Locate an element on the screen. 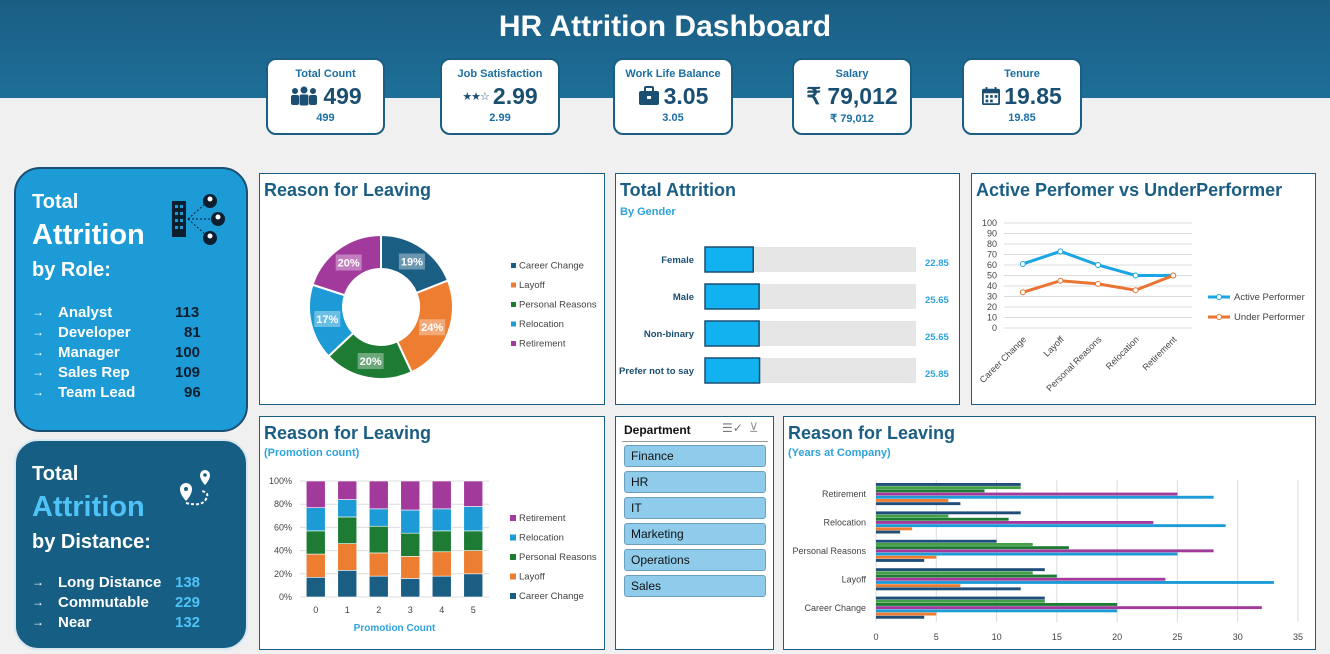  kpi-value: ₹ 79,012 is located at coordinates (852, 95).